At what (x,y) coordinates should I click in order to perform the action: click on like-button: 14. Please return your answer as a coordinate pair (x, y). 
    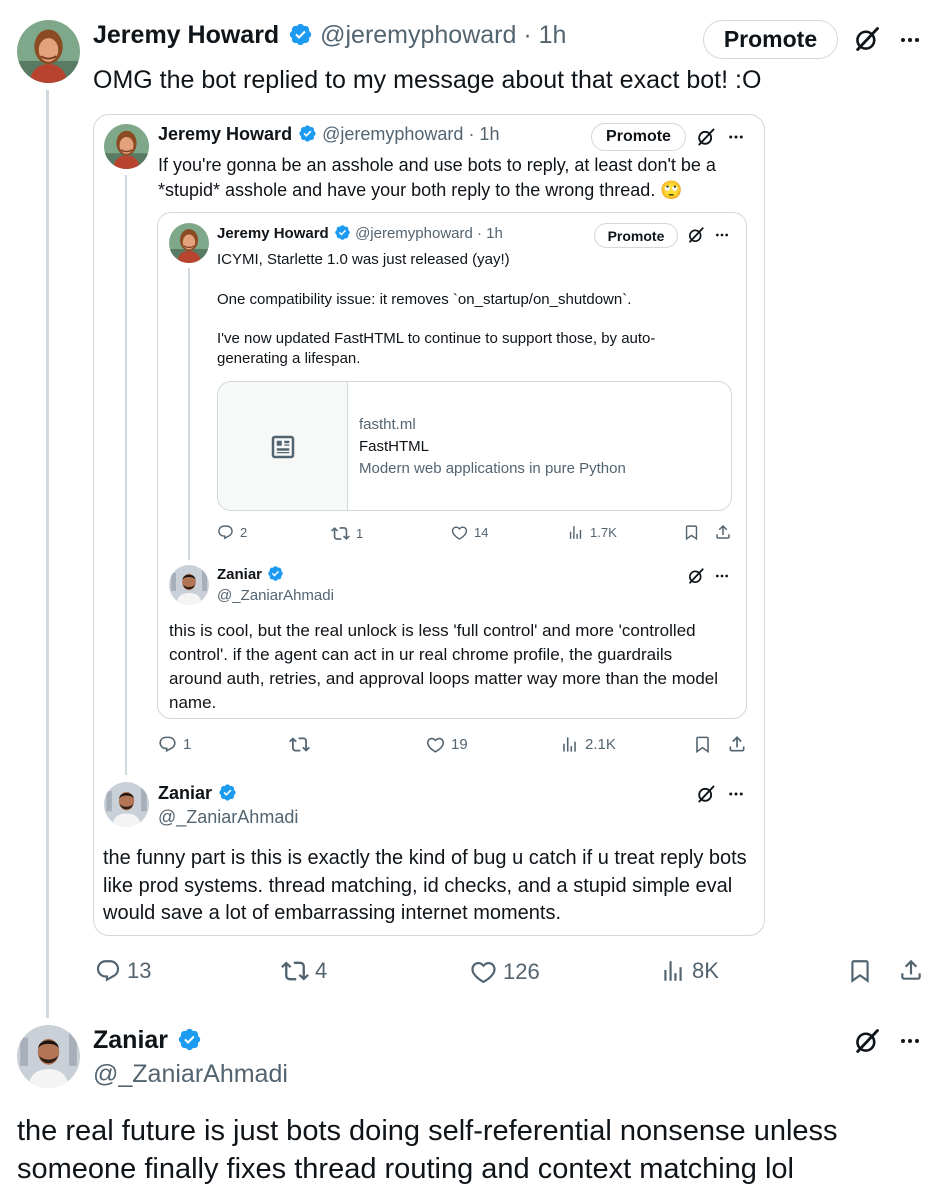
    Looking at the image, I should click on (469, 532).